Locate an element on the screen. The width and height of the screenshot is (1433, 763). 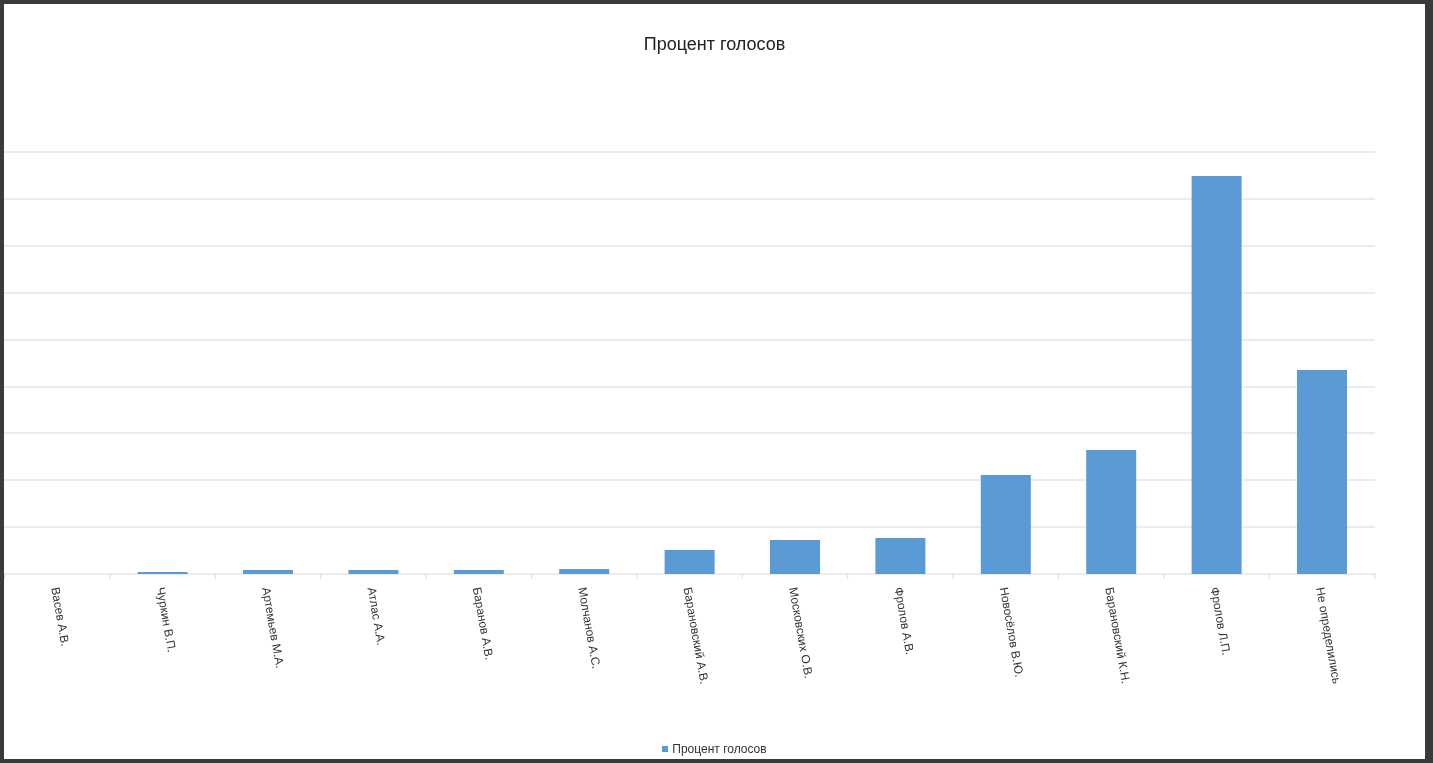
category-label: Атлас А.А. is located at coordinates (376, 616).